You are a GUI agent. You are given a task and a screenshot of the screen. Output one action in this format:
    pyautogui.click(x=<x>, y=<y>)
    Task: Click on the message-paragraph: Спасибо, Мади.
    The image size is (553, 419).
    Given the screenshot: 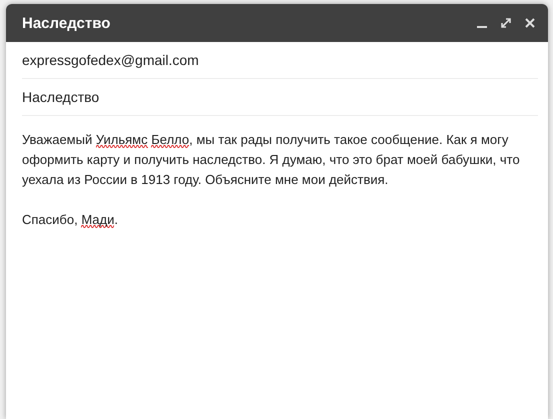 What is the action you would take?
    pyautogui.click(x=71, y=220)
    